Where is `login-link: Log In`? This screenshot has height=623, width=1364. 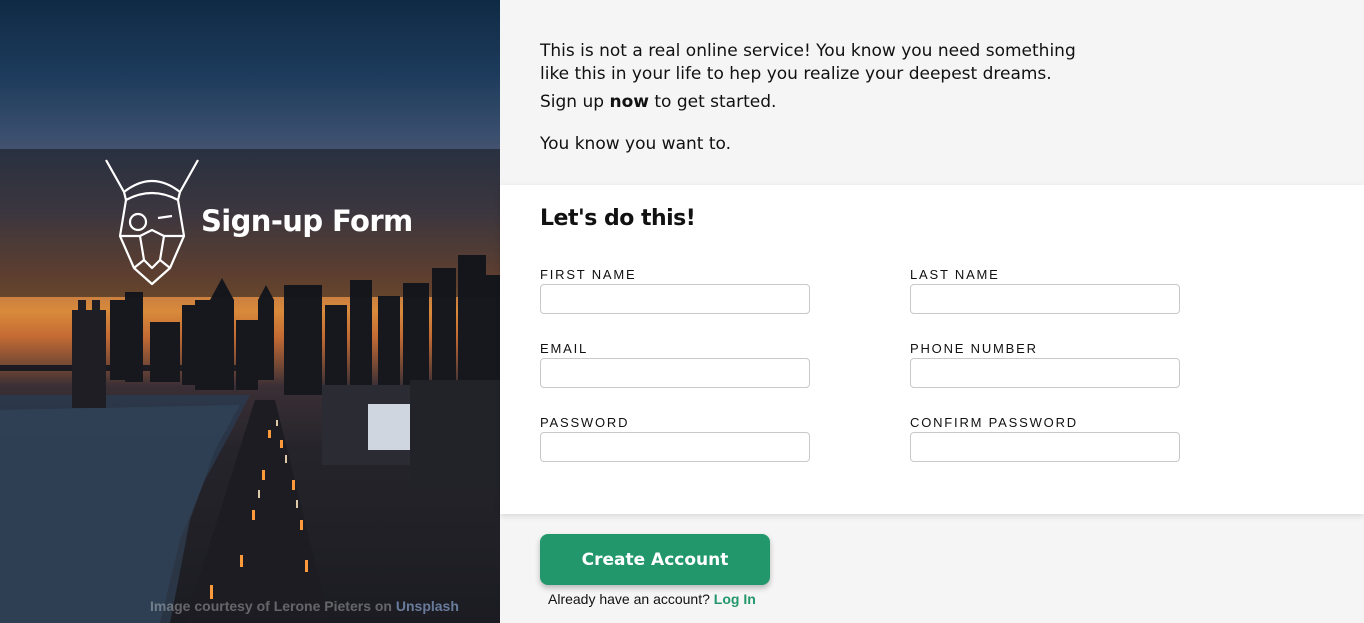 login-link: Log In is located at coordinates (735, 599).